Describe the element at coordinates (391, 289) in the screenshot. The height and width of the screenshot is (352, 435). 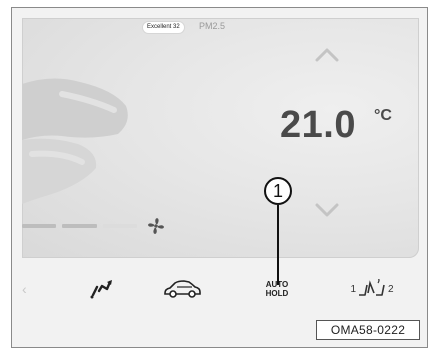
I see `seat-heat-right-level: 2` at that location.